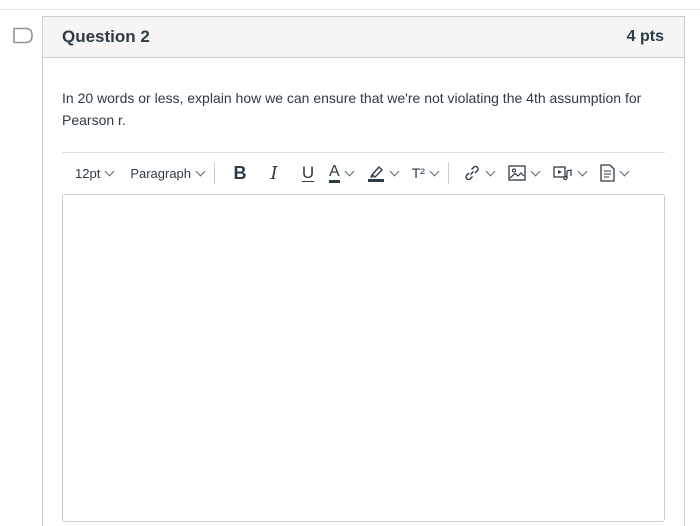  What do you see at coordinates (472, 173) in the screenshot?
I see `link-icon` at bounding box center [472, 173].